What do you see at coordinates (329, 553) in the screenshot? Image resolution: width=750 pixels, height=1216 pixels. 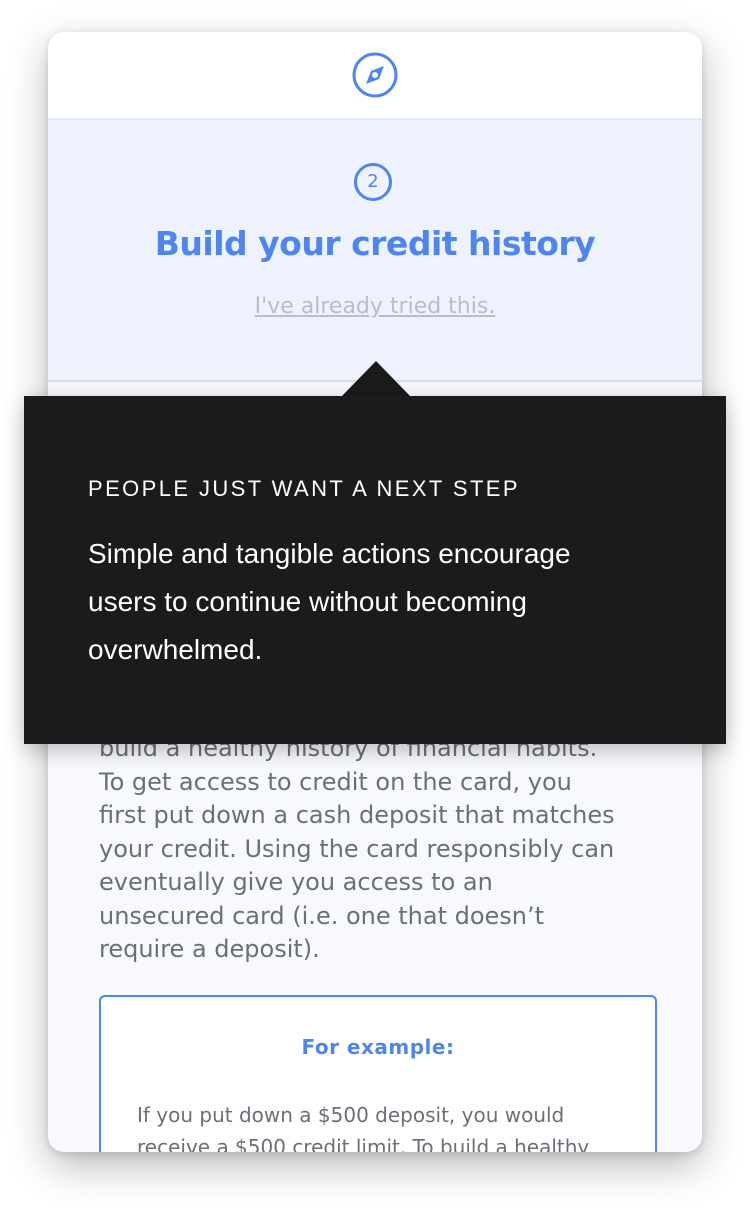 I see `tooltip-line: Simple and tangible actions encourage` at bounding box center [329, 553].